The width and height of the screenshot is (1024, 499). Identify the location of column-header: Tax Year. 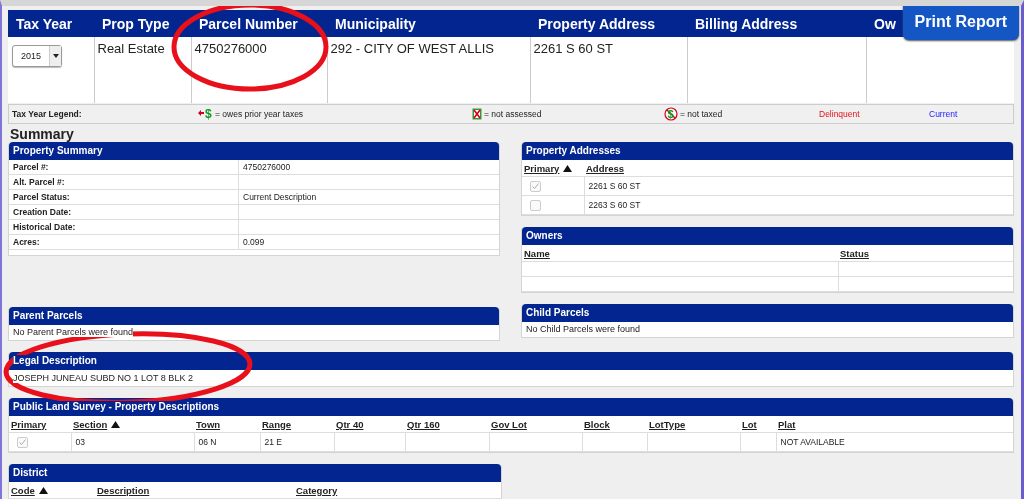
(51, 23).